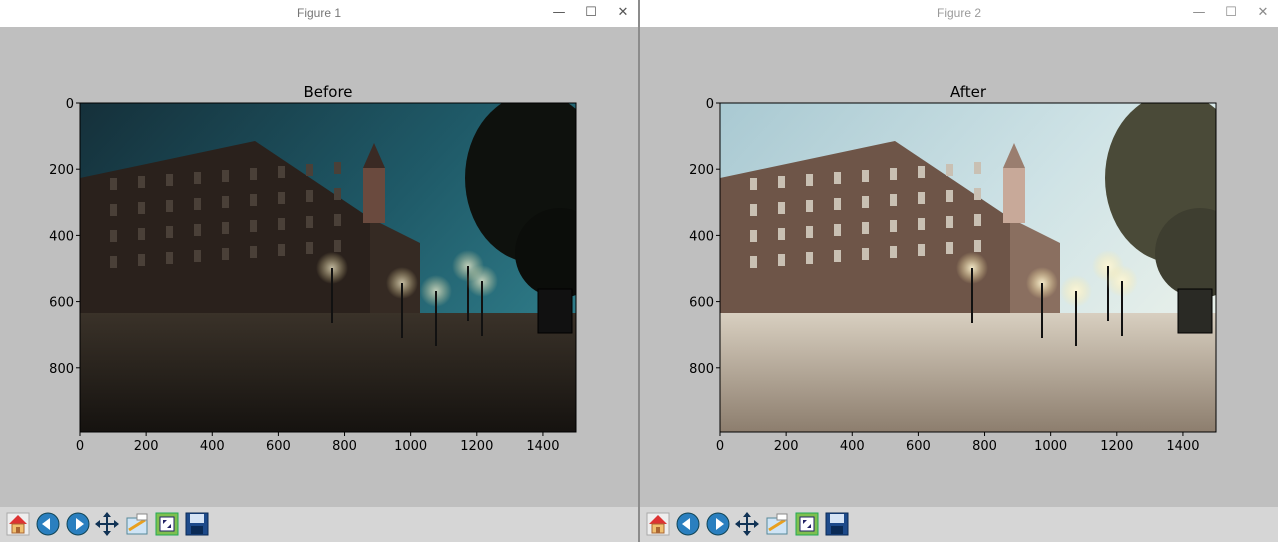  I want to click on title-bar: Figure 1 — ☐ ✕, so click(319, 13).